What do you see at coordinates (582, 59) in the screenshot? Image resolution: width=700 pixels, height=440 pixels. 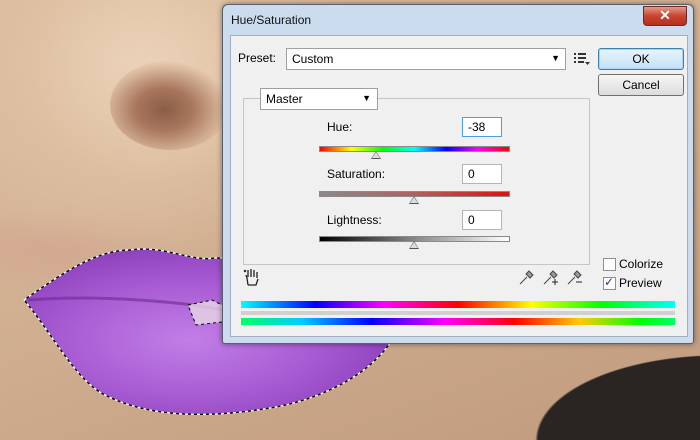 I see `preset-options-icon` at bounding box center [582, 59].